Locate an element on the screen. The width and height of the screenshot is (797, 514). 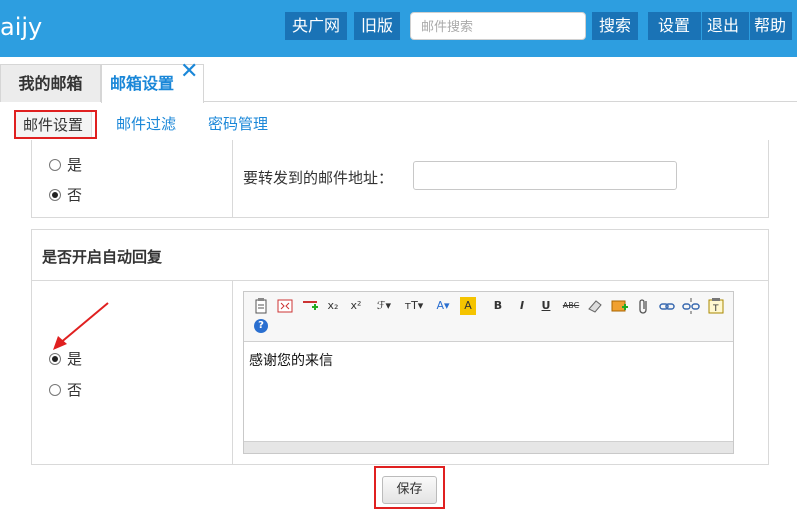
help-icon: ? is located at coordinates (261, 326).